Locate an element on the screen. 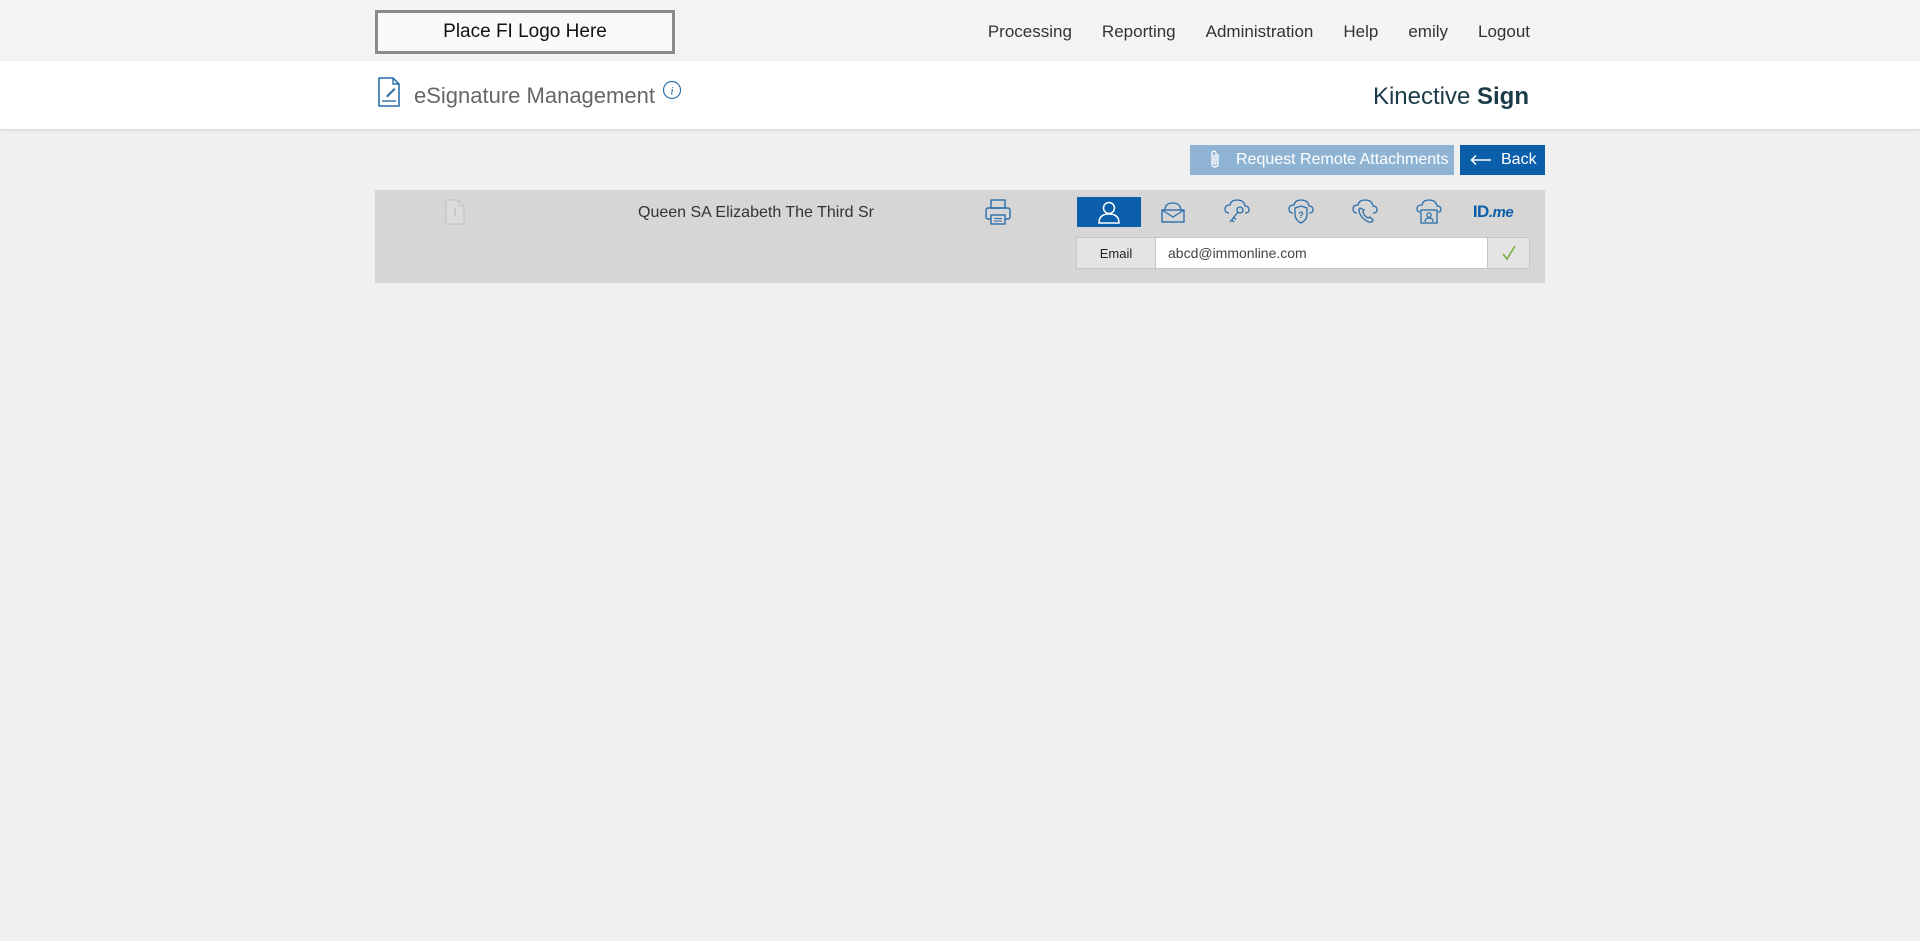 This screenshot has height=941, width=1920. confirm-email-button is located at coordinates (1509, 253).